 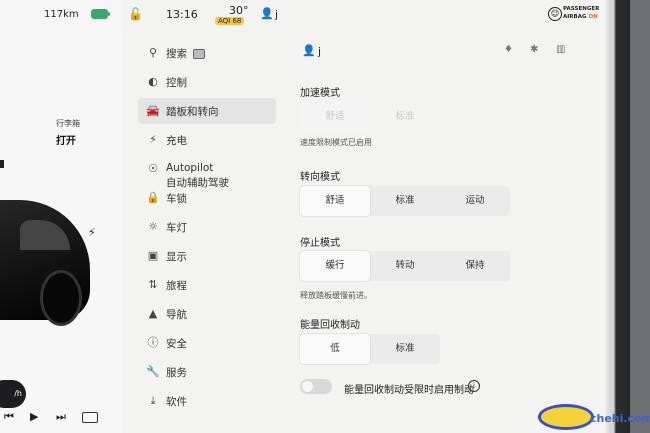 I want to click on steering-option-standard: 标准, so click(x=405, y=201).